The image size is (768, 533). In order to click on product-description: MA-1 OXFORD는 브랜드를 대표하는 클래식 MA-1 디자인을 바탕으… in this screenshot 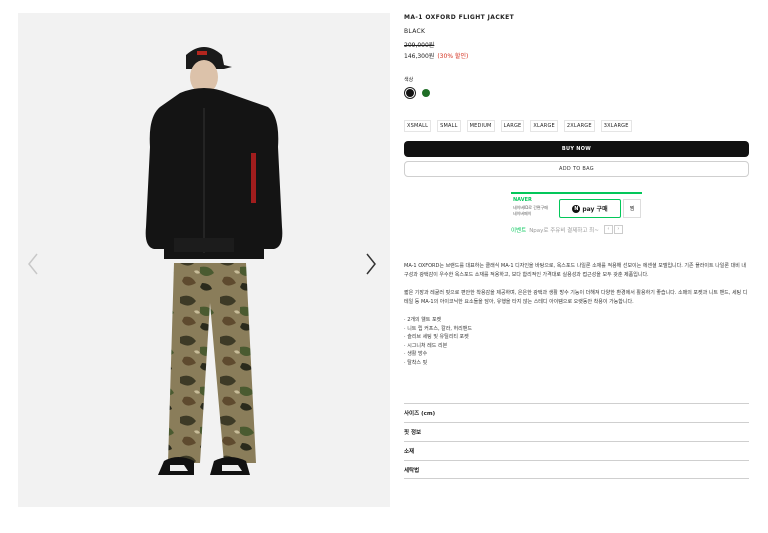, I will do `click(576, 314)`.